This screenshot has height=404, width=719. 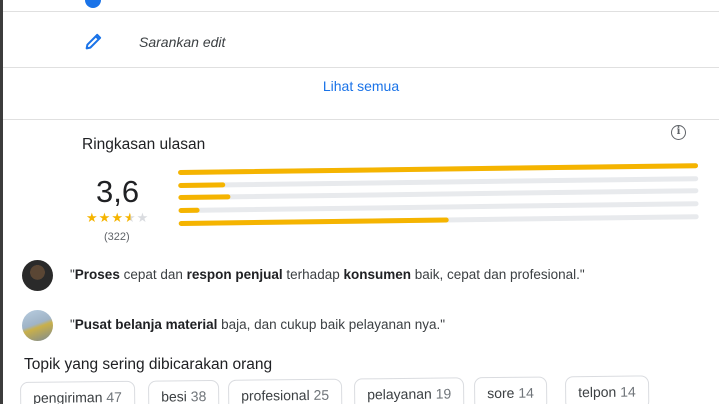 I want to click on info-row-partial, so click(x=361, y=6).